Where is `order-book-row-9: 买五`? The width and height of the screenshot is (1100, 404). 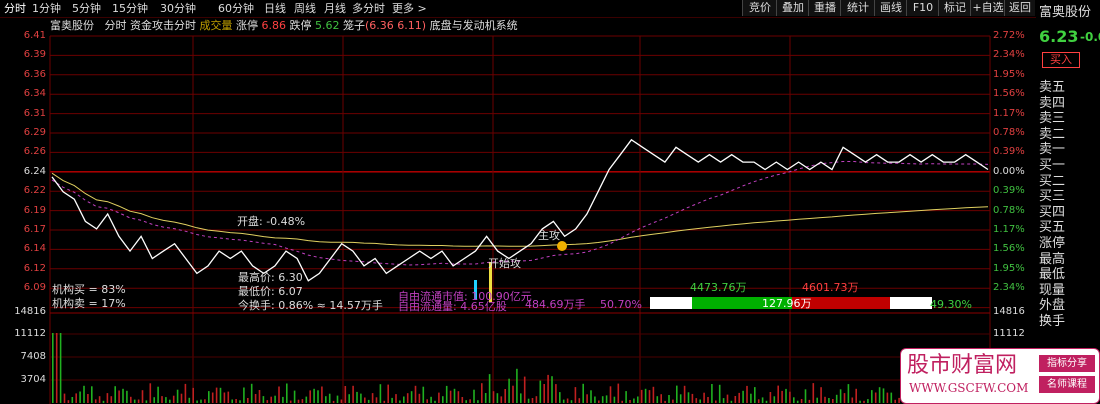
order-book-row-9: 买五 is located at coordinates (1052, 228).